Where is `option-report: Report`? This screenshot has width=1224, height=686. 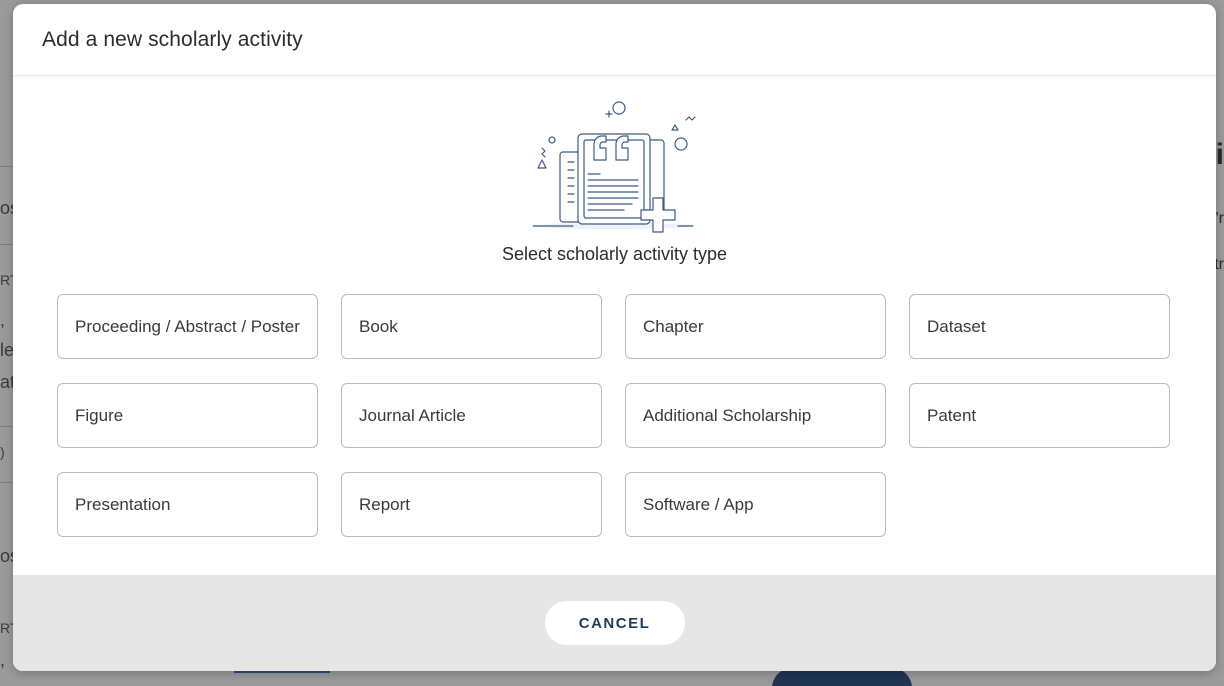
option-report: Report is located at coordinates (471, 504).